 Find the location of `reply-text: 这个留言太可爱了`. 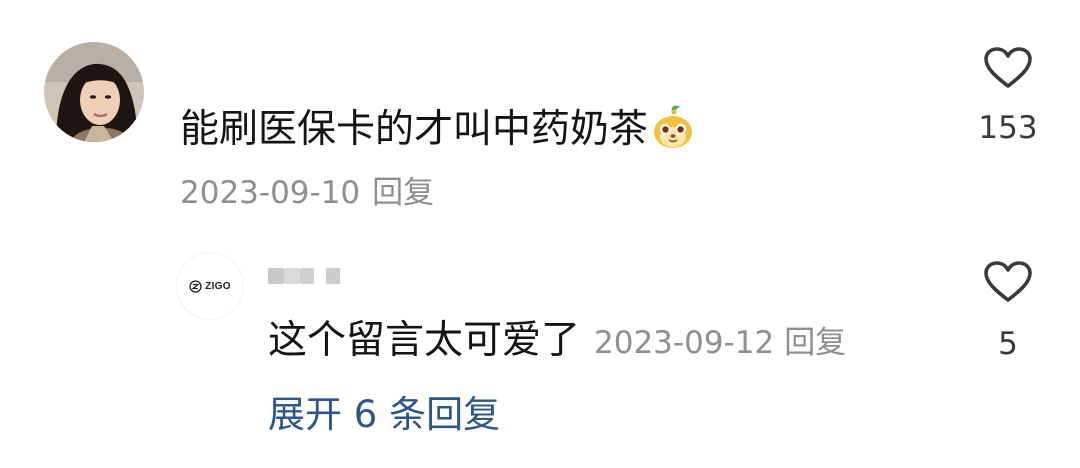

reply-text: 这个留言太可爱了 is located at coordinates (424, 340).